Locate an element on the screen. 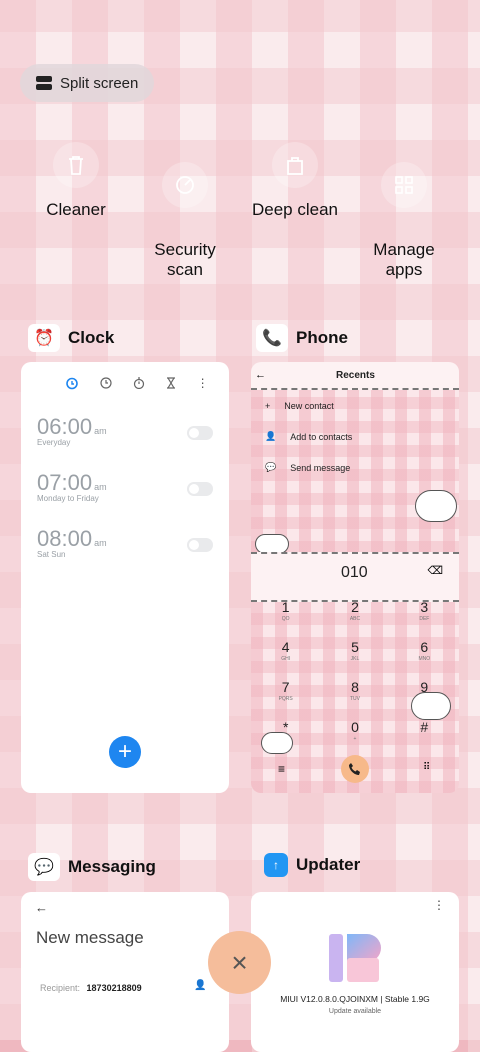 The height and width of the screenshot is (1052, 480). recents-title: Recents is located at coordinates (355, 375).